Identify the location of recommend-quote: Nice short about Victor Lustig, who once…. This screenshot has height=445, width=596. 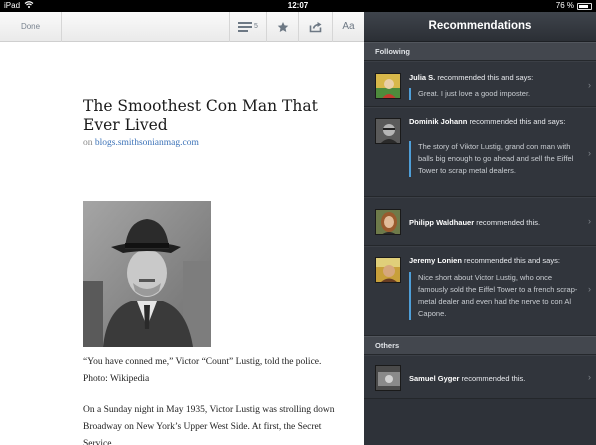
(494, 296).